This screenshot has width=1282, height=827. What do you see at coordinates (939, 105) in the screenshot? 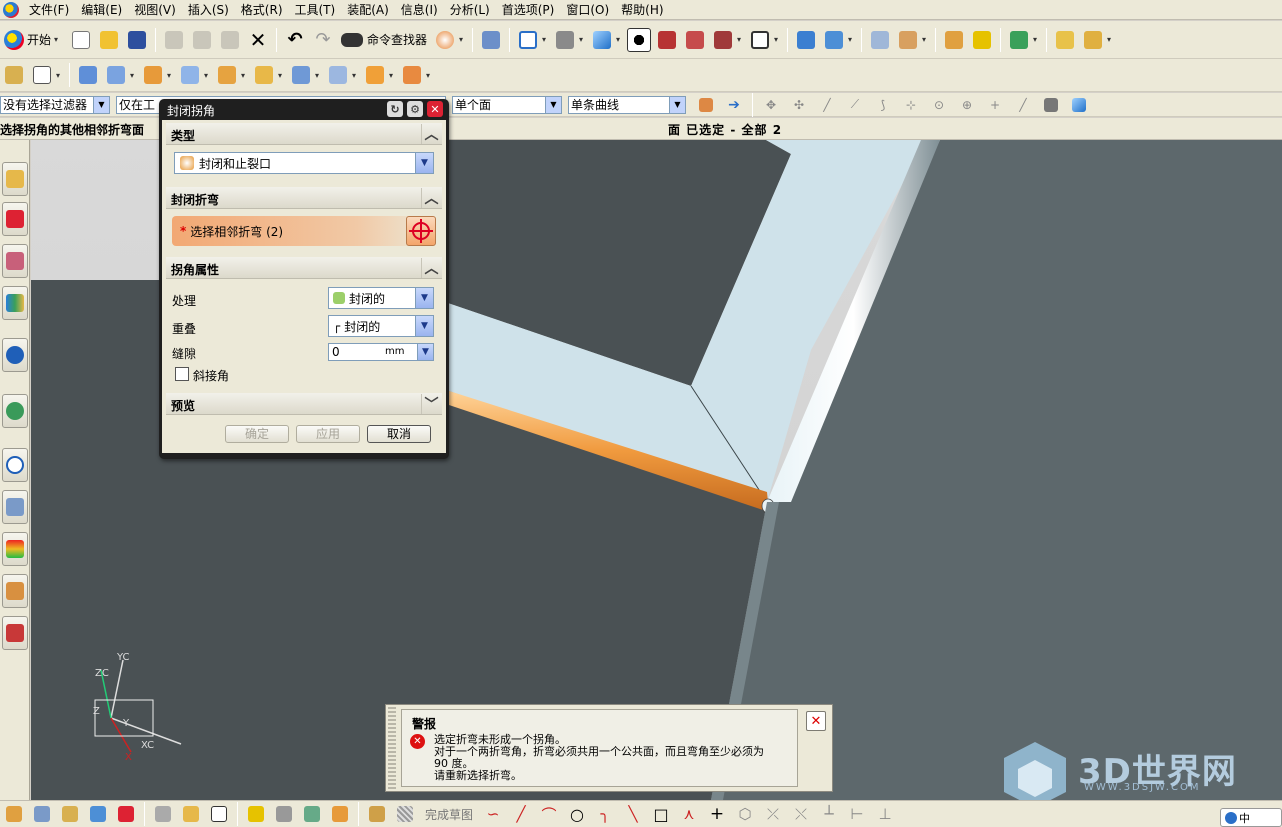
I see `snap-arc-center-button: ⊙` at bounding box center [939, 105].